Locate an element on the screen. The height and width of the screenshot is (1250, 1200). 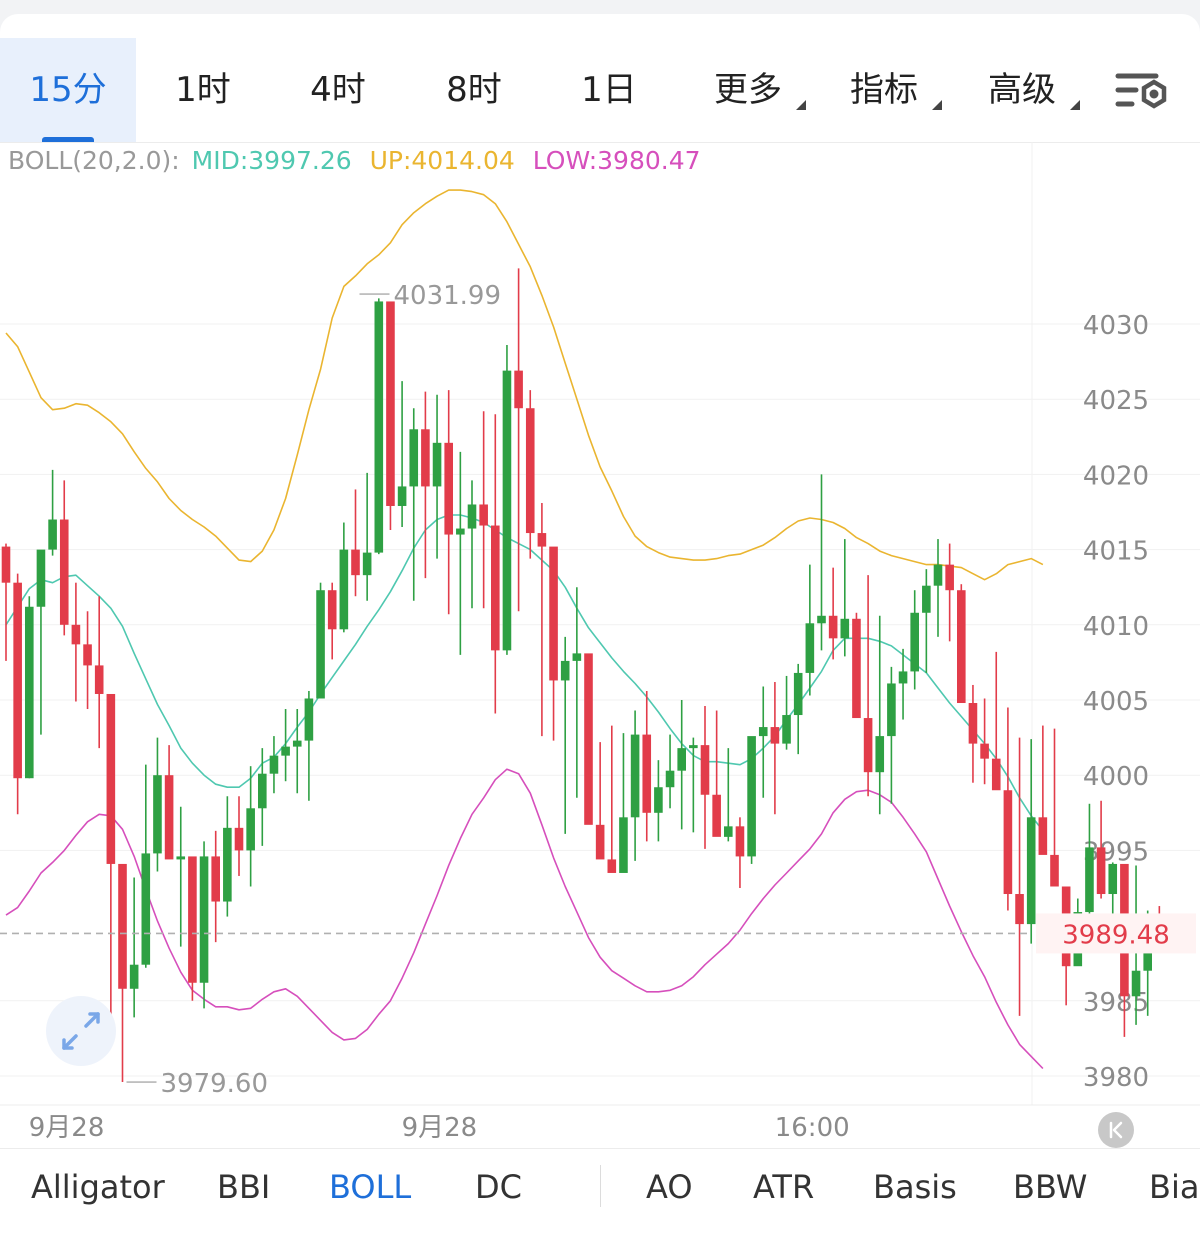
tab-label: 指标 is located at coordinates (884, 90).